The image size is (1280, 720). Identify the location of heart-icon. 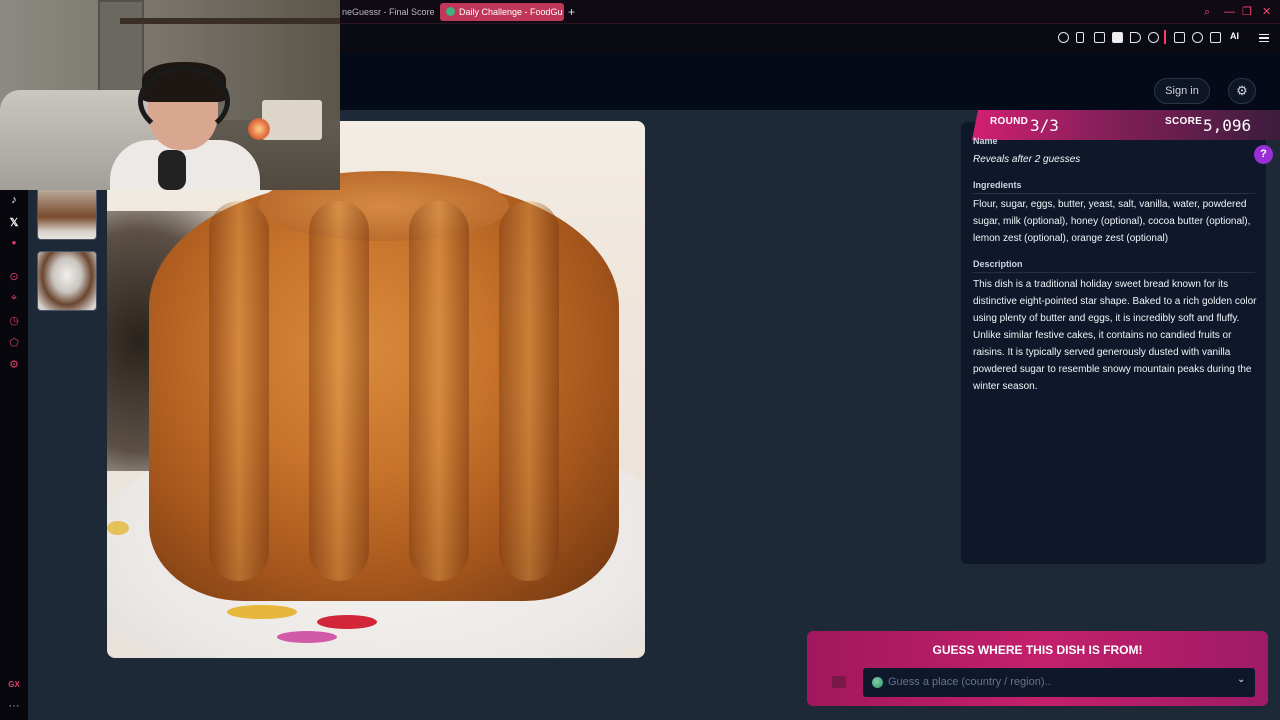
(1153, 37).